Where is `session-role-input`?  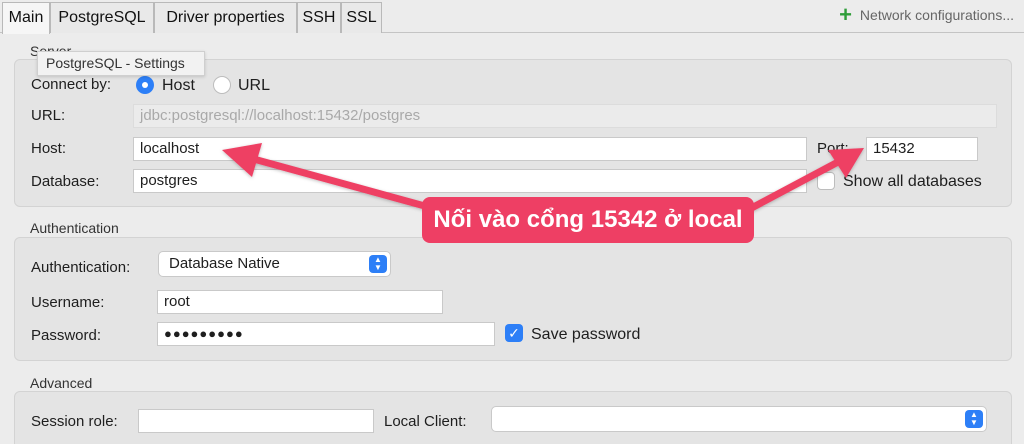
session-role-input is located at coordinates (256, 421).